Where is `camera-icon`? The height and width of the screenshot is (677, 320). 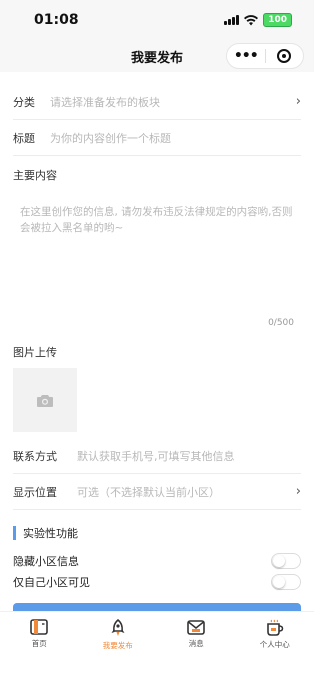 camera-icon is located at coordinates (45, 400).